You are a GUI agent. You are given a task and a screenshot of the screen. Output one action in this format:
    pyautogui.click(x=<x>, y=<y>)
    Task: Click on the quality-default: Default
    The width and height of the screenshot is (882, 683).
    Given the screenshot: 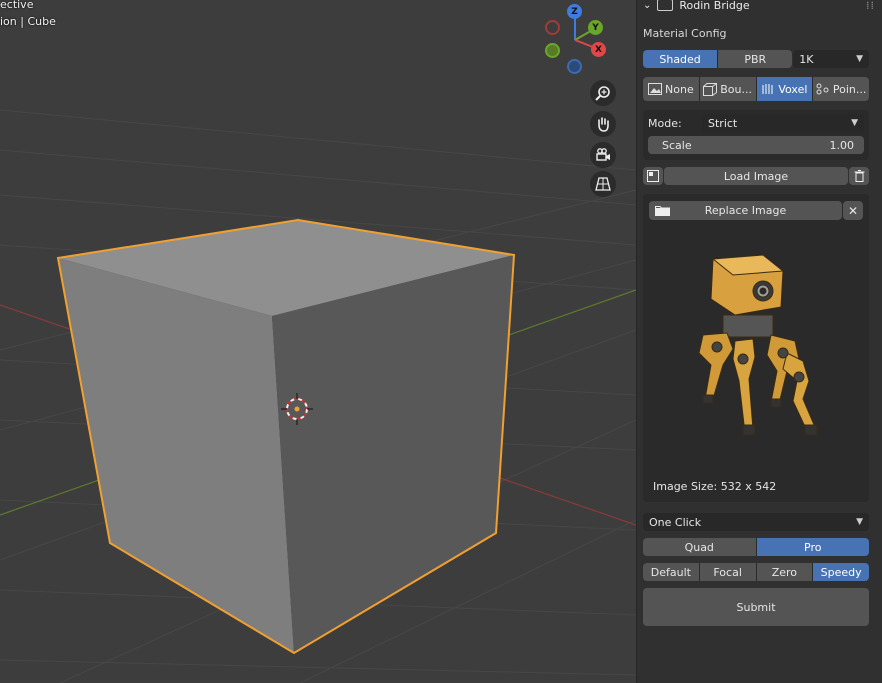 What is the action you would take?
    pyautogui.click(x=671, y=572)
    